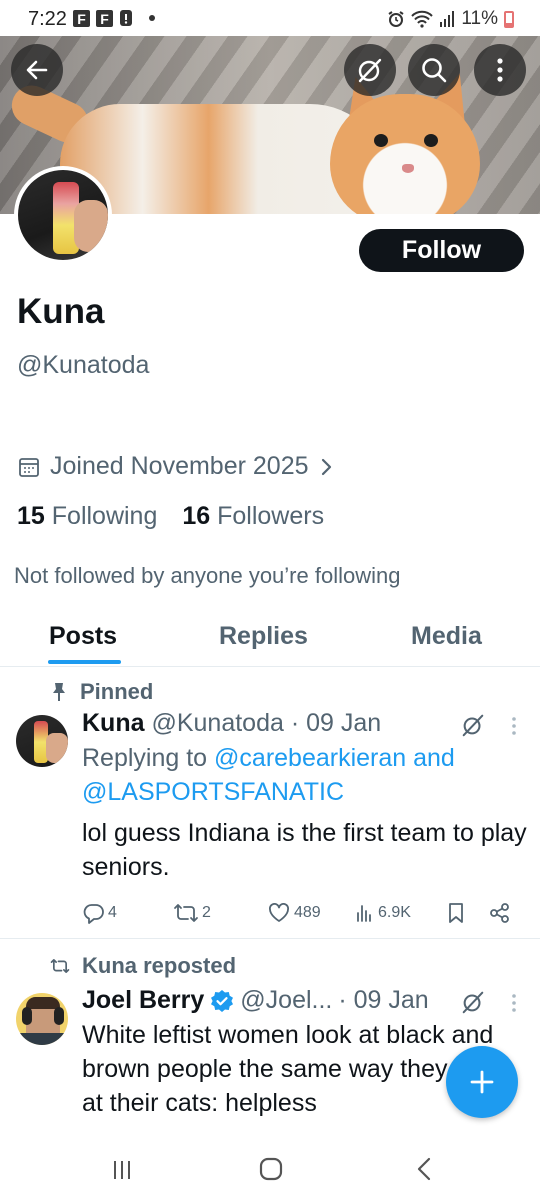  I want to click on like-button: 489, so click(294, 913).